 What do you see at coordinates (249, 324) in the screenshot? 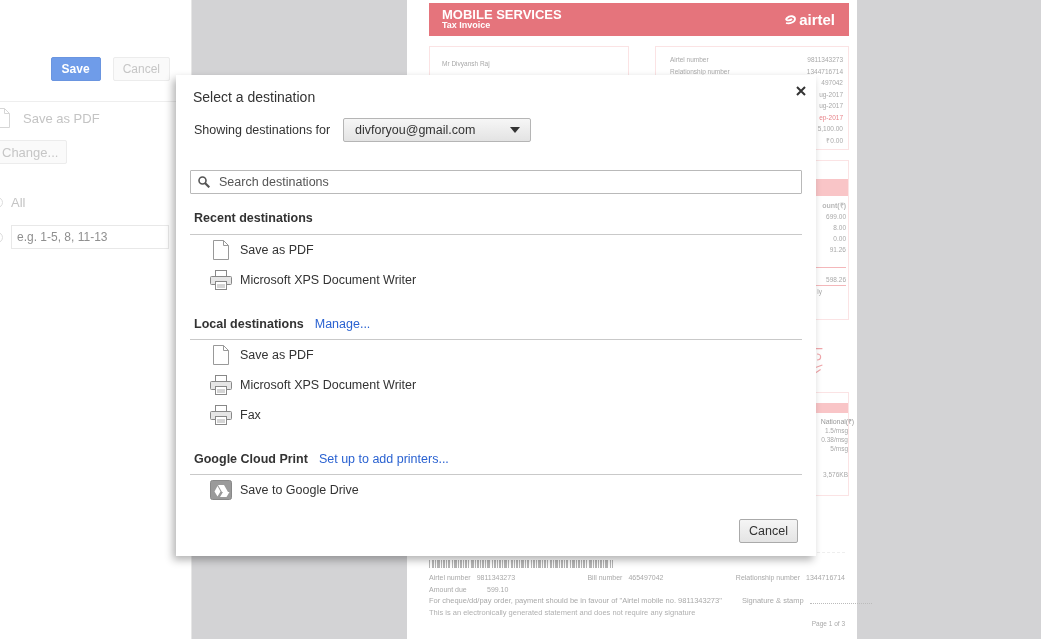
I see `section-title: Local destinations` at bounding box center [249, 324].